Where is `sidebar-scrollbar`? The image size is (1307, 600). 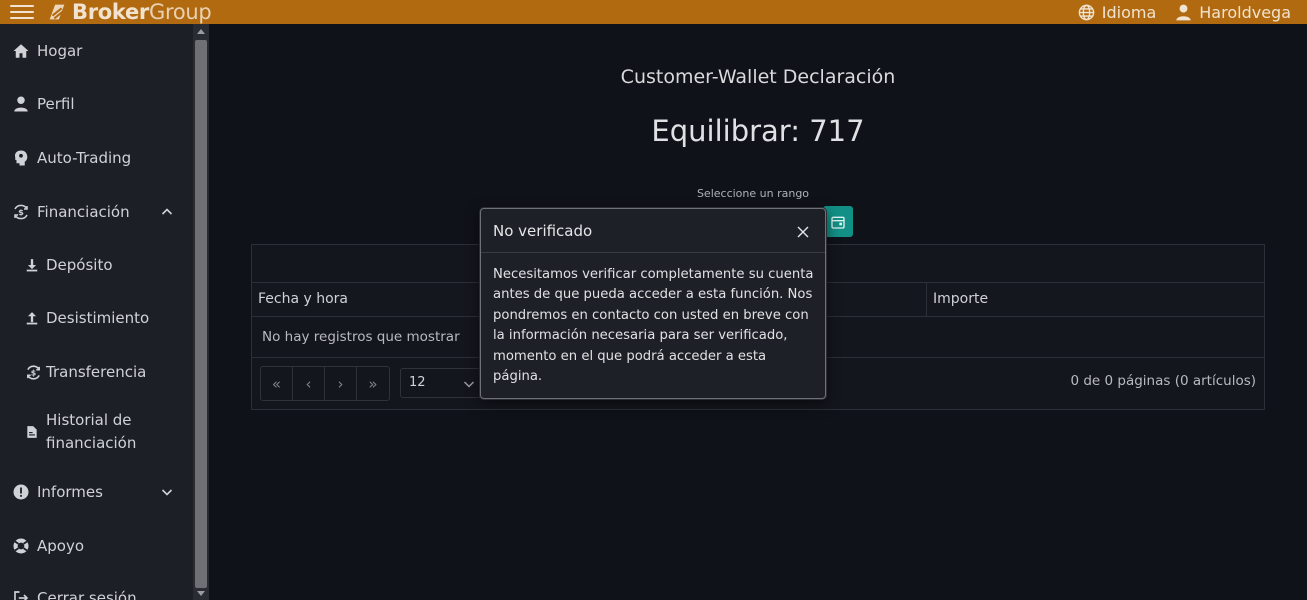
sidebar-scrollbar is located at coordinates (201, 312).